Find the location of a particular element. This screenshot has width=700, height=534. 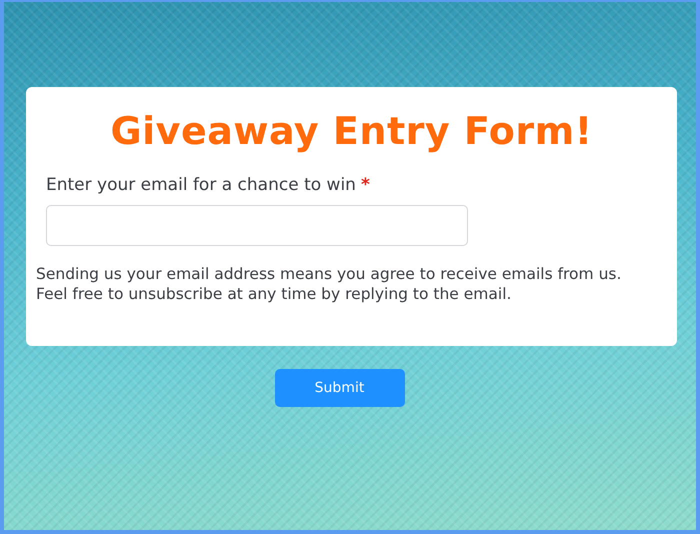

consent-notice: Sending us your email address means you agree to receive emails from us. Feel free to unsubscribe at any time by replying to the email. is located at coordinates (329, 284).